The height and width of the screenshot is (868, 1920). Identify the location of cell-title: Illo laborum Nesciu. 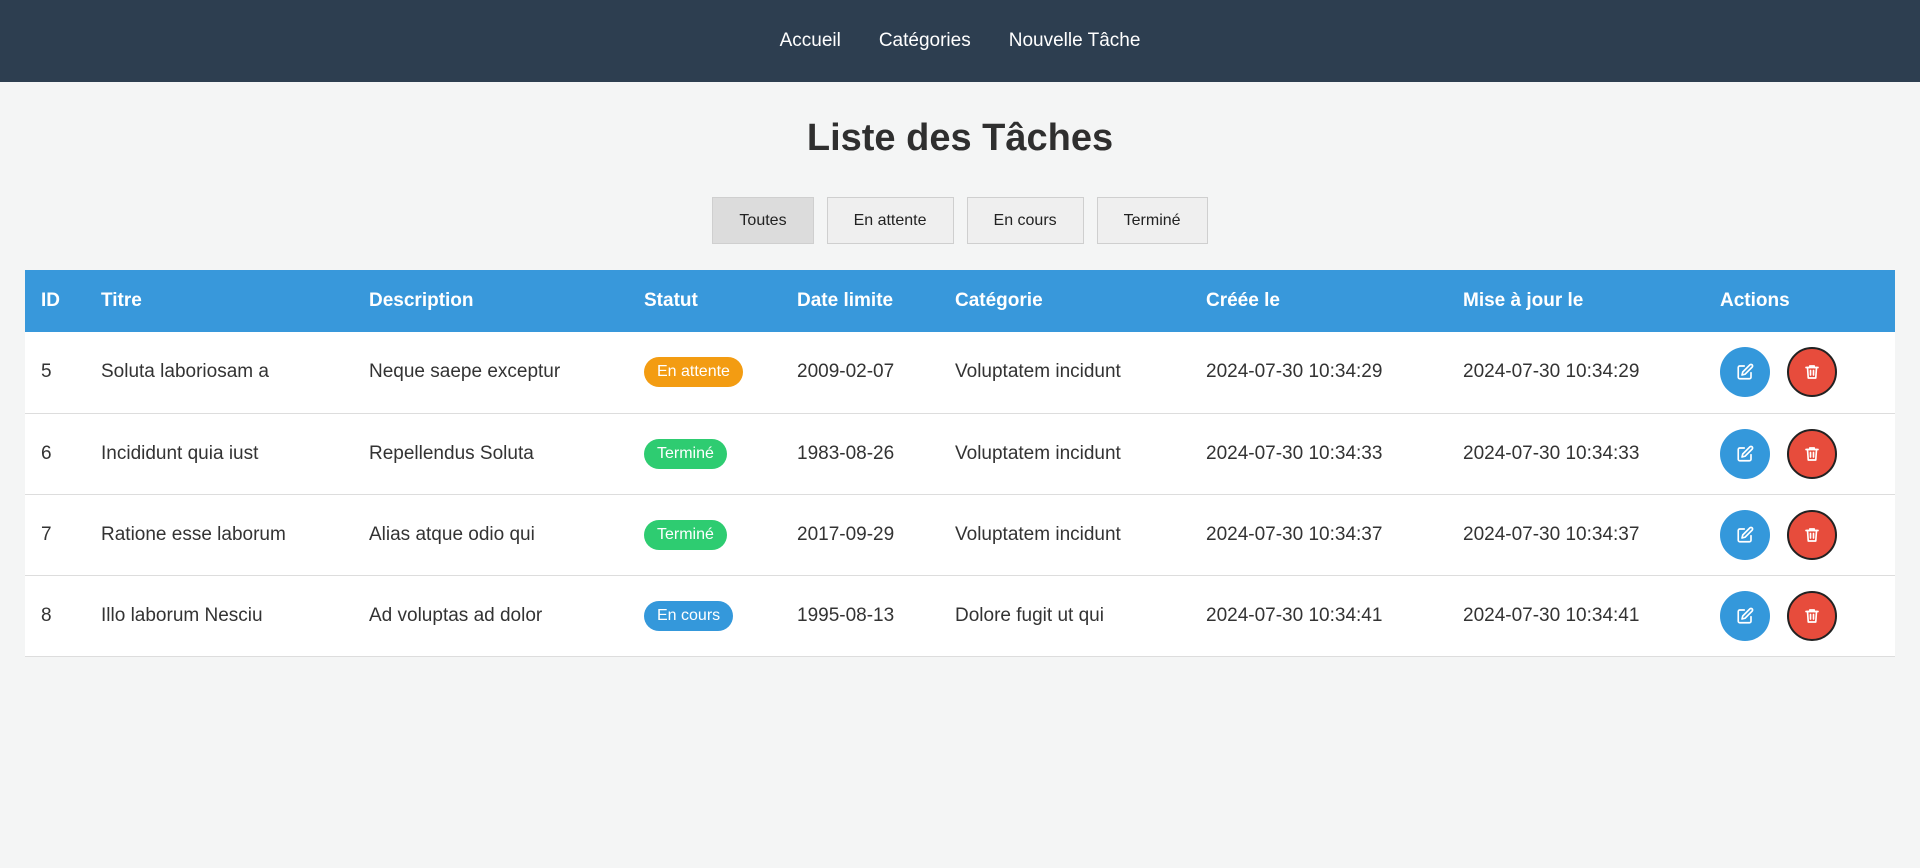
(182, 615).